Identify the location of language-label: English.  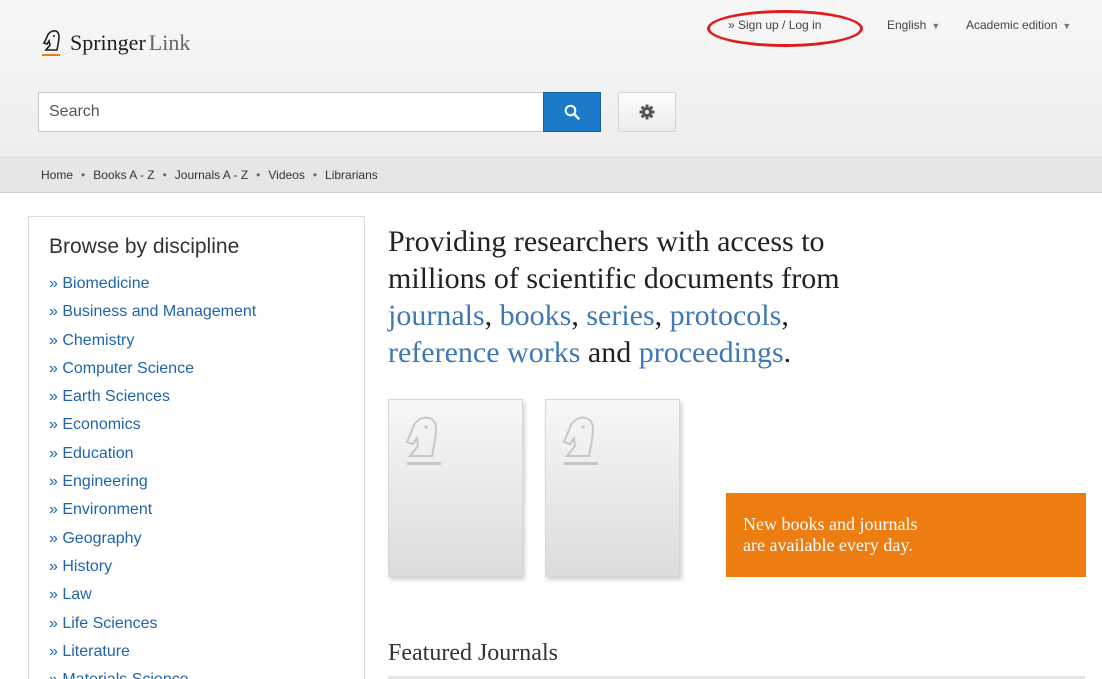
(907, 25).